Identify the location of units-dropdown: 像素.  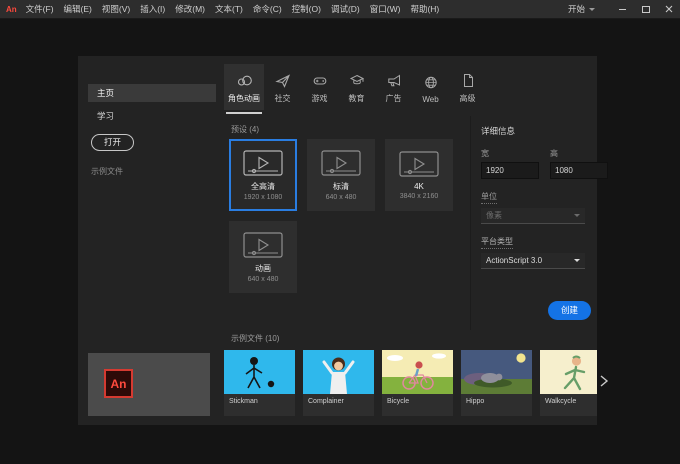
(533, 216).